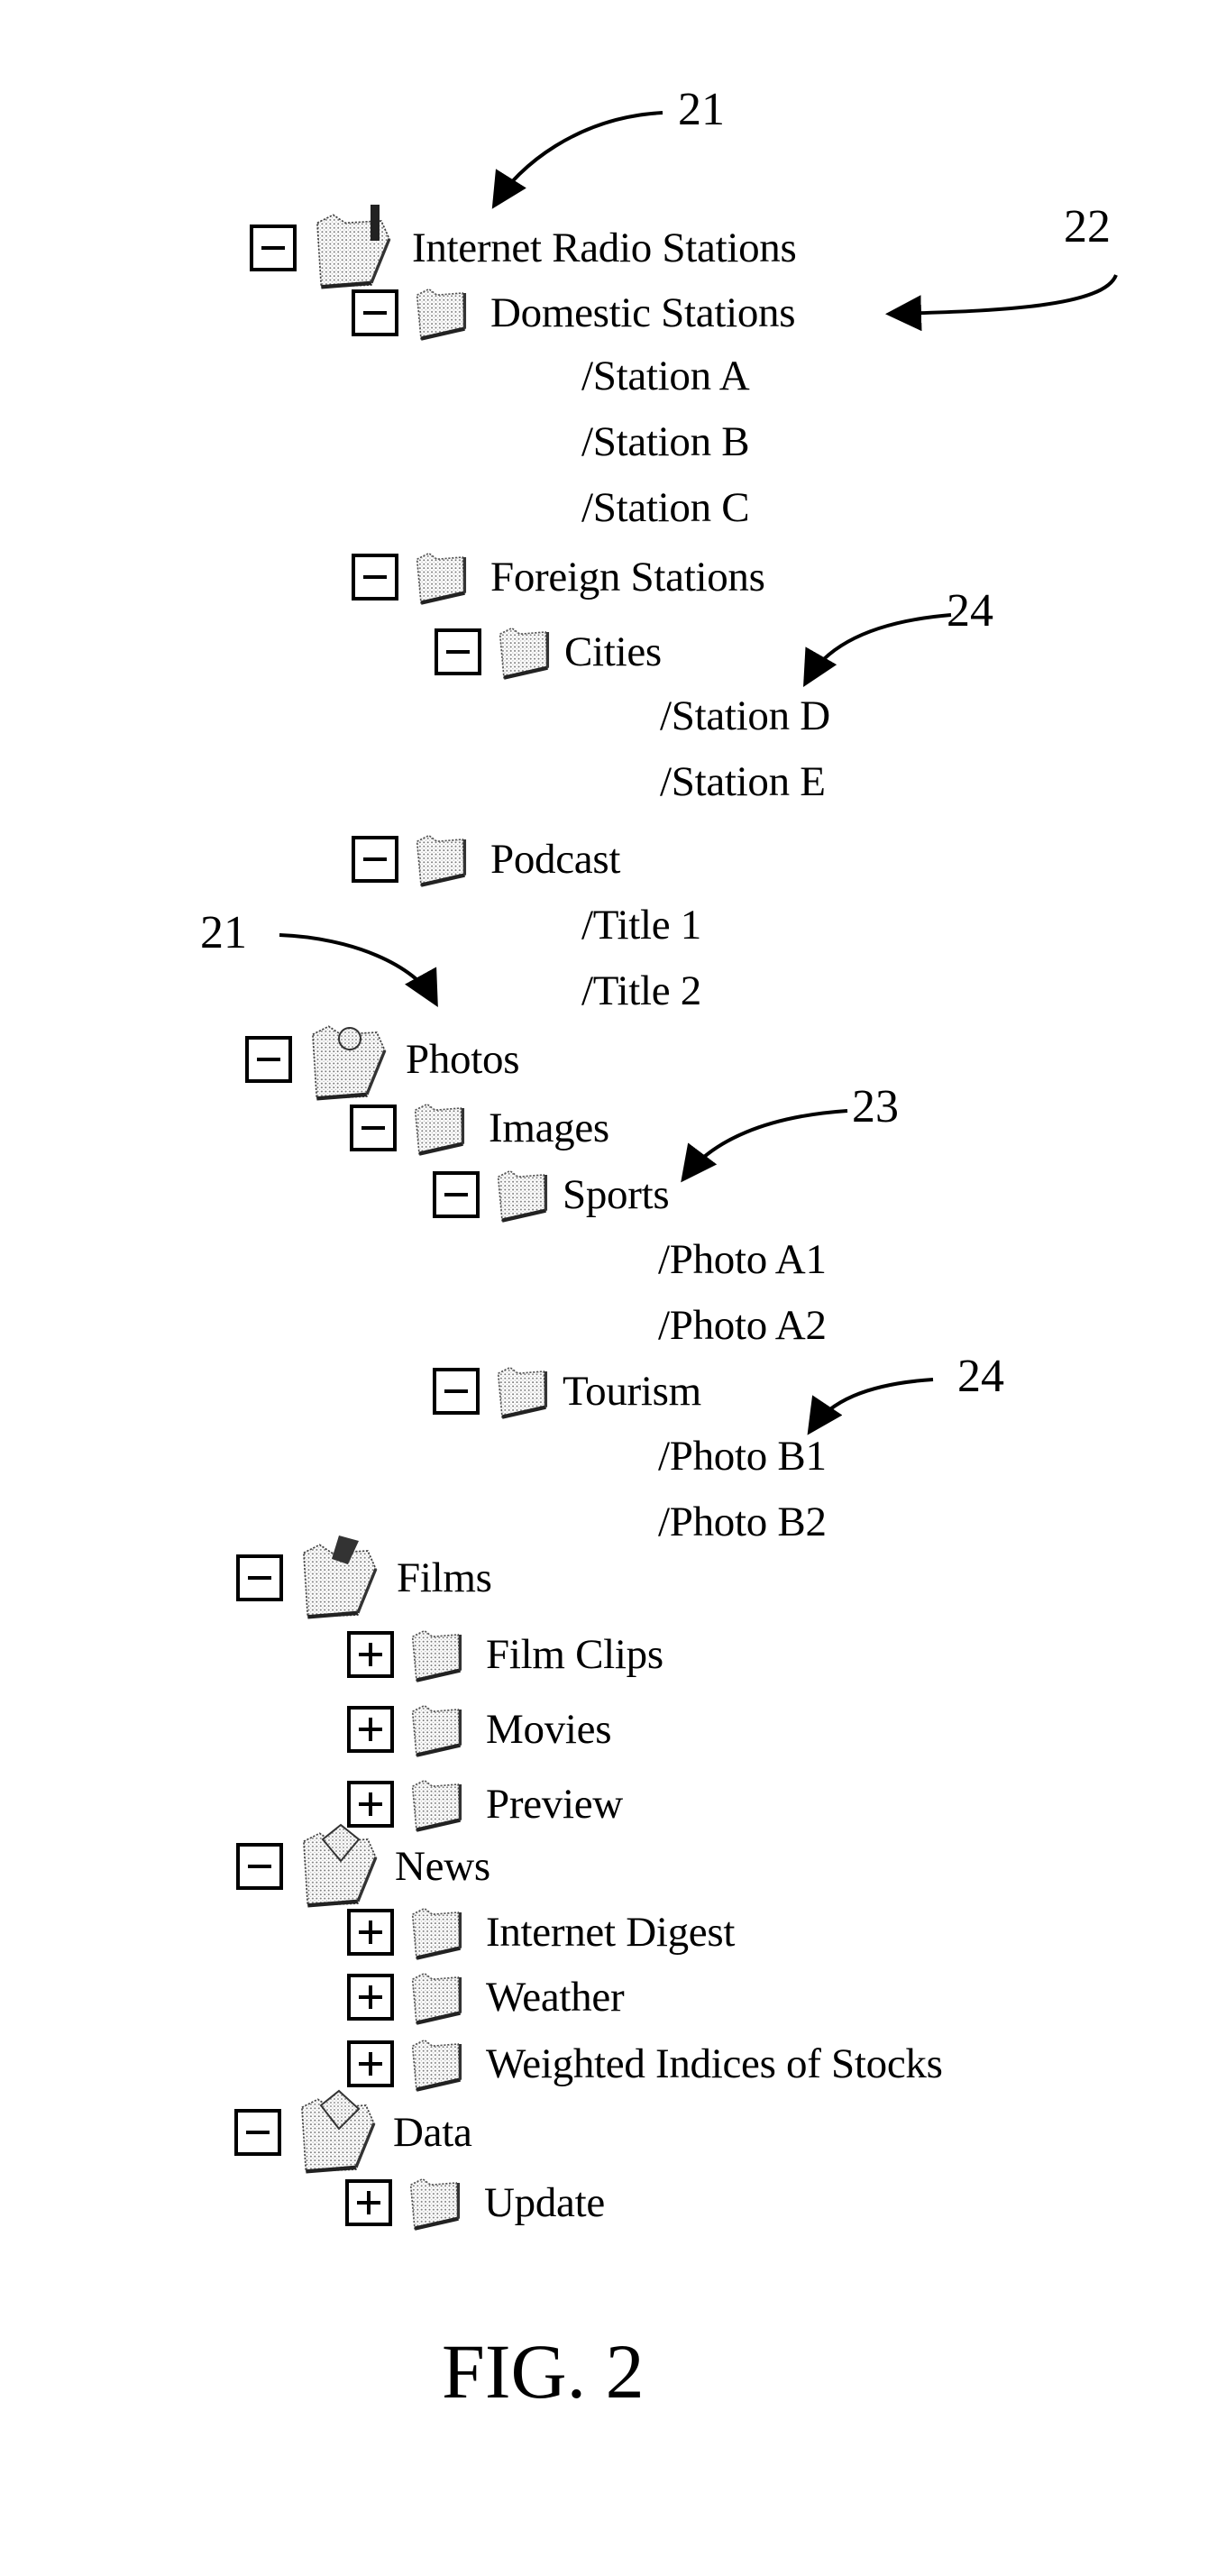  I want to click on node-label: Foreign Stations, so click(627, 577).